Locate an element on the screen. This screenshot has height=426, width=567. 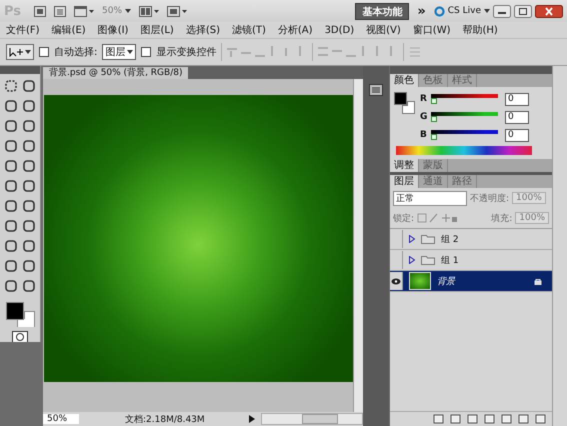
panel-tab: 调整 is located at coordinates (404, 165).